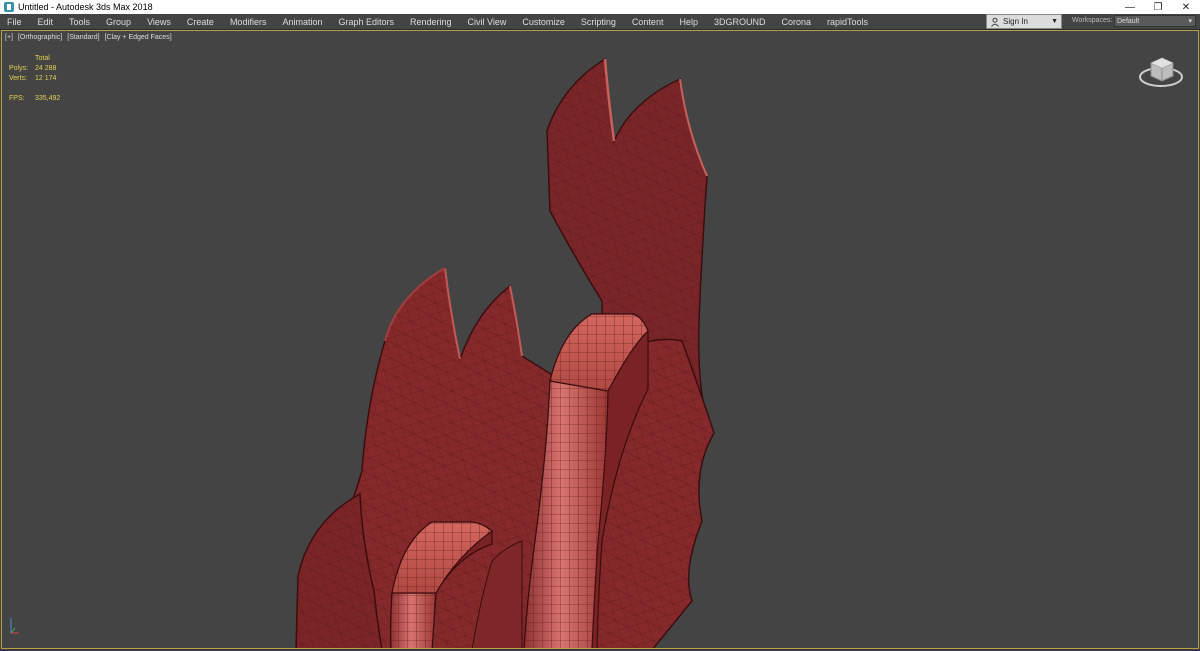 Image resolution: width=1200 pixels, height=651 pixels. Describe the element at coordinates (248, 22) in the screenshot. I see `menu-modifiers: Modifiers` at that location.